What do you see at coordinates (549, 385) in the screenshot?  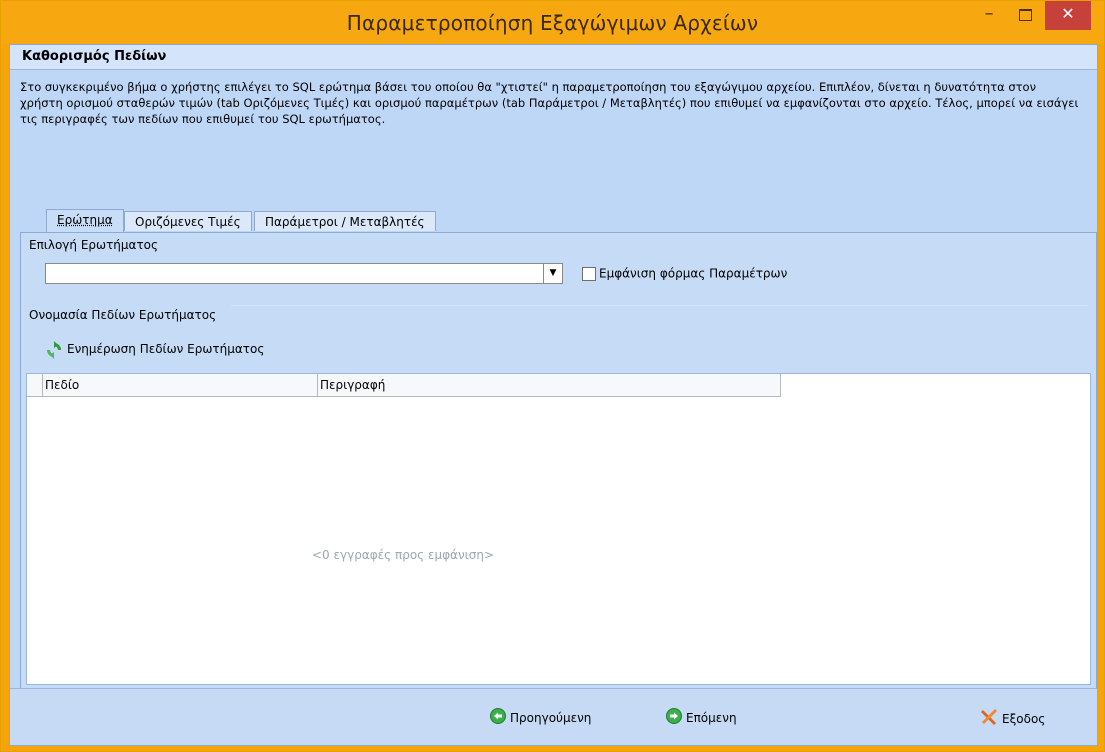 I see `column-header-description: Περιγραφή` at bounding box center [549, 385].